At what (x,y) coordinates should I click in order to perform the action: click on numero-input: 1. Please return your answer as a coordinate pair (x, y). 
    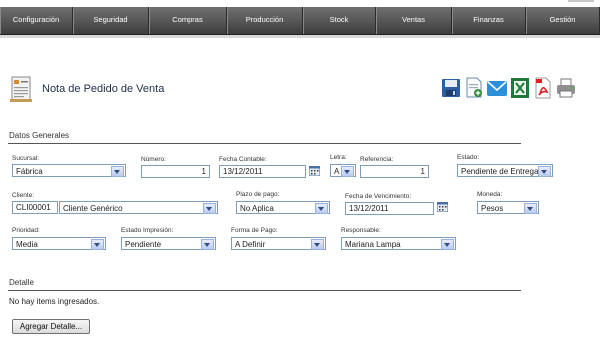
    Looking at the image, I should click on (175, 171).